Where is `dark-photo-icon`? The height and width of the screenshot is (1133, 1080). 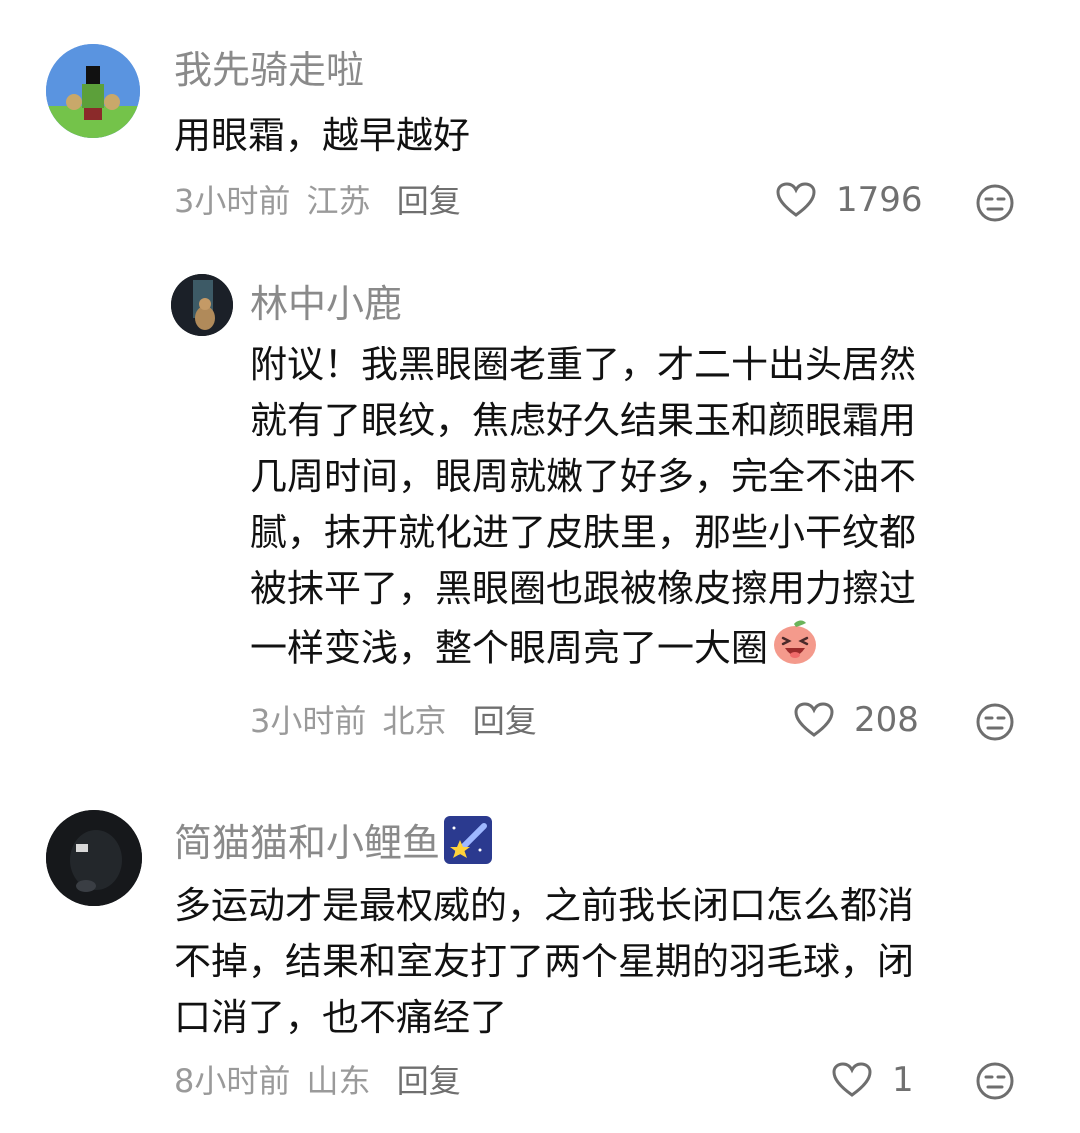
dark-photo-icon is located at coordinates (94, 858).